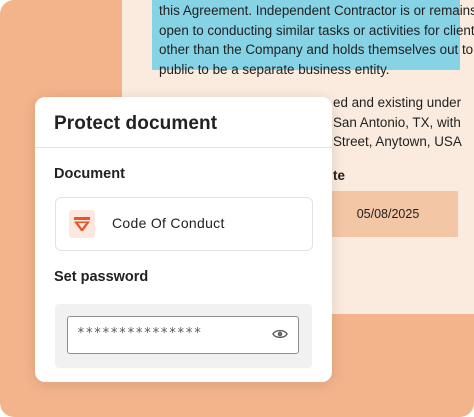 This screenshot has height=417, width=474. I want to click on document-line: public to be a separate business entity., so click(274, 69).